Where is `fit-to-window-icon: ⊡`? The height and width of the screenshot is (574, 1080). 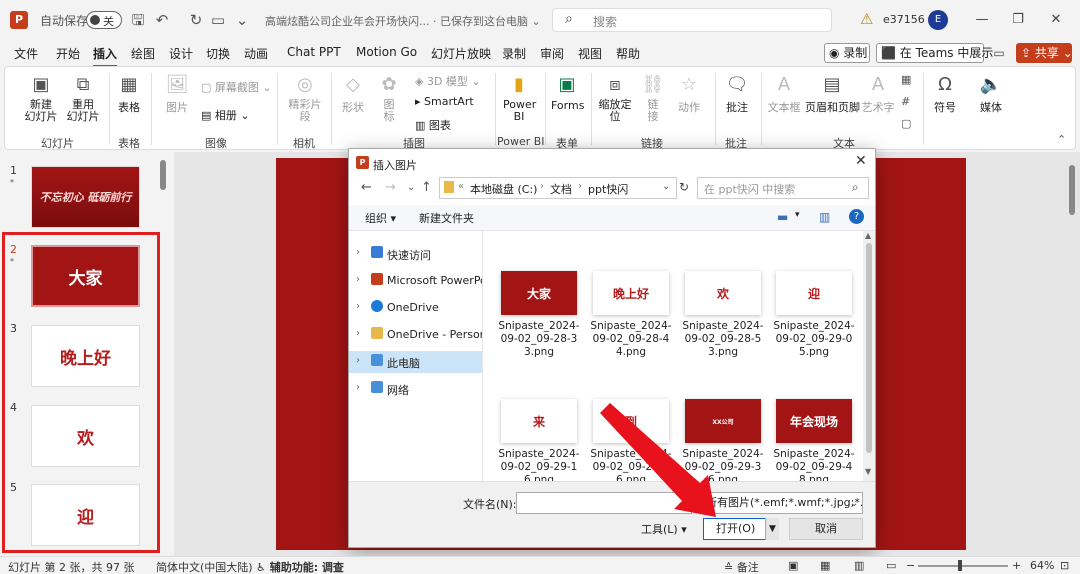 fit-to-window-icon: ⊡ is located at coordinates (1064, 565).